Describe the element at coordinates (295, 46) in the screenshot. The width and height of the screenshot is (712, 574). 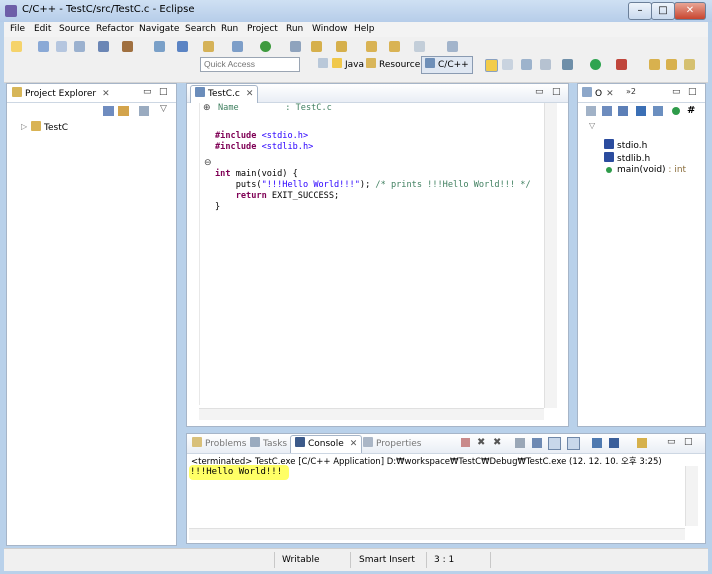
I see `search-icon` at that location.